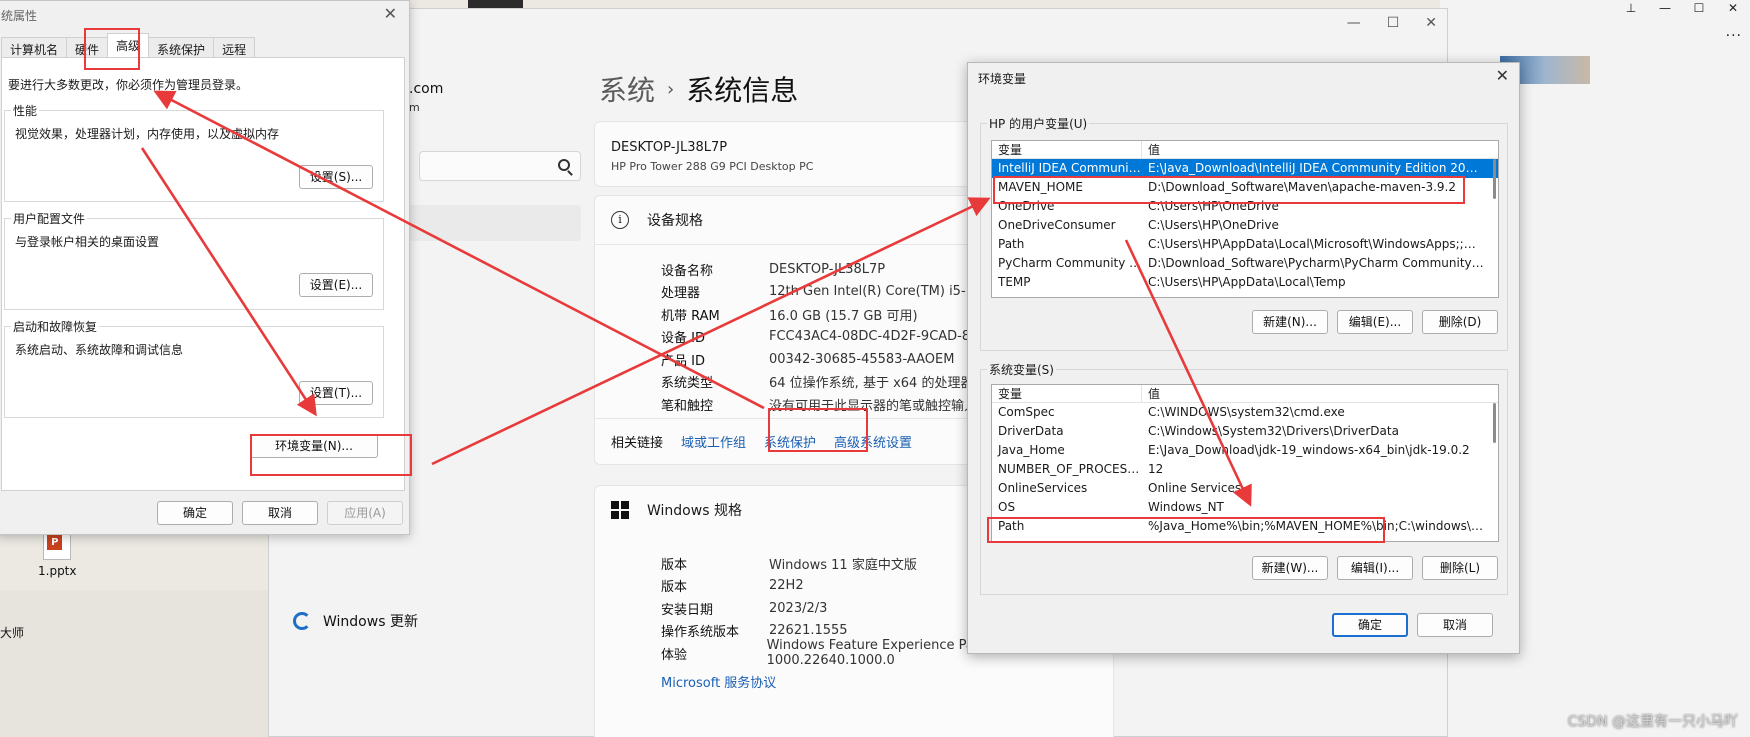 Image resolution: width=1750 pixels, height=737 pixels. I want to click on table-row: TEMP C:\Users\HP\AppData\Local\Temp, so click(1245, 282).